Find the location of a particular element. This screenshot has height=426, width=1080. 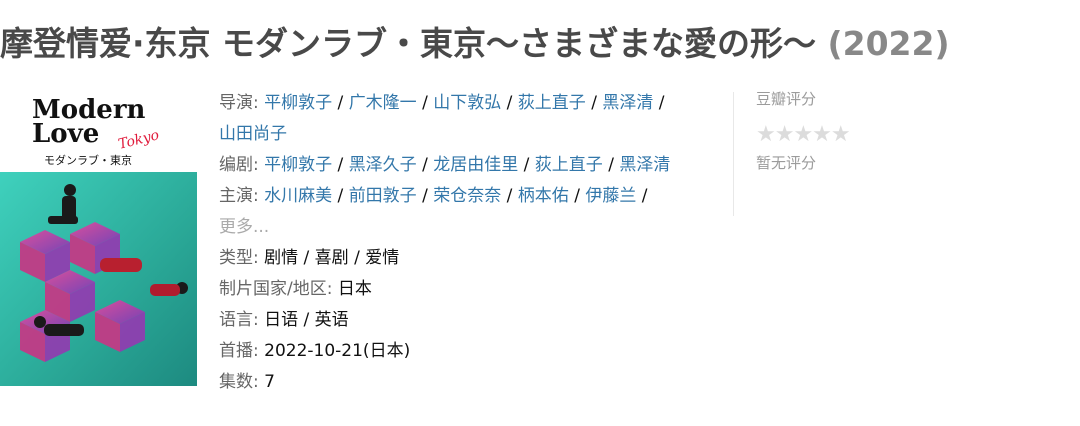

title-main: 摩登情爱·东京 モダンラブ・東京～さまざまな愛の形～ is located at coordinates (408, 43).